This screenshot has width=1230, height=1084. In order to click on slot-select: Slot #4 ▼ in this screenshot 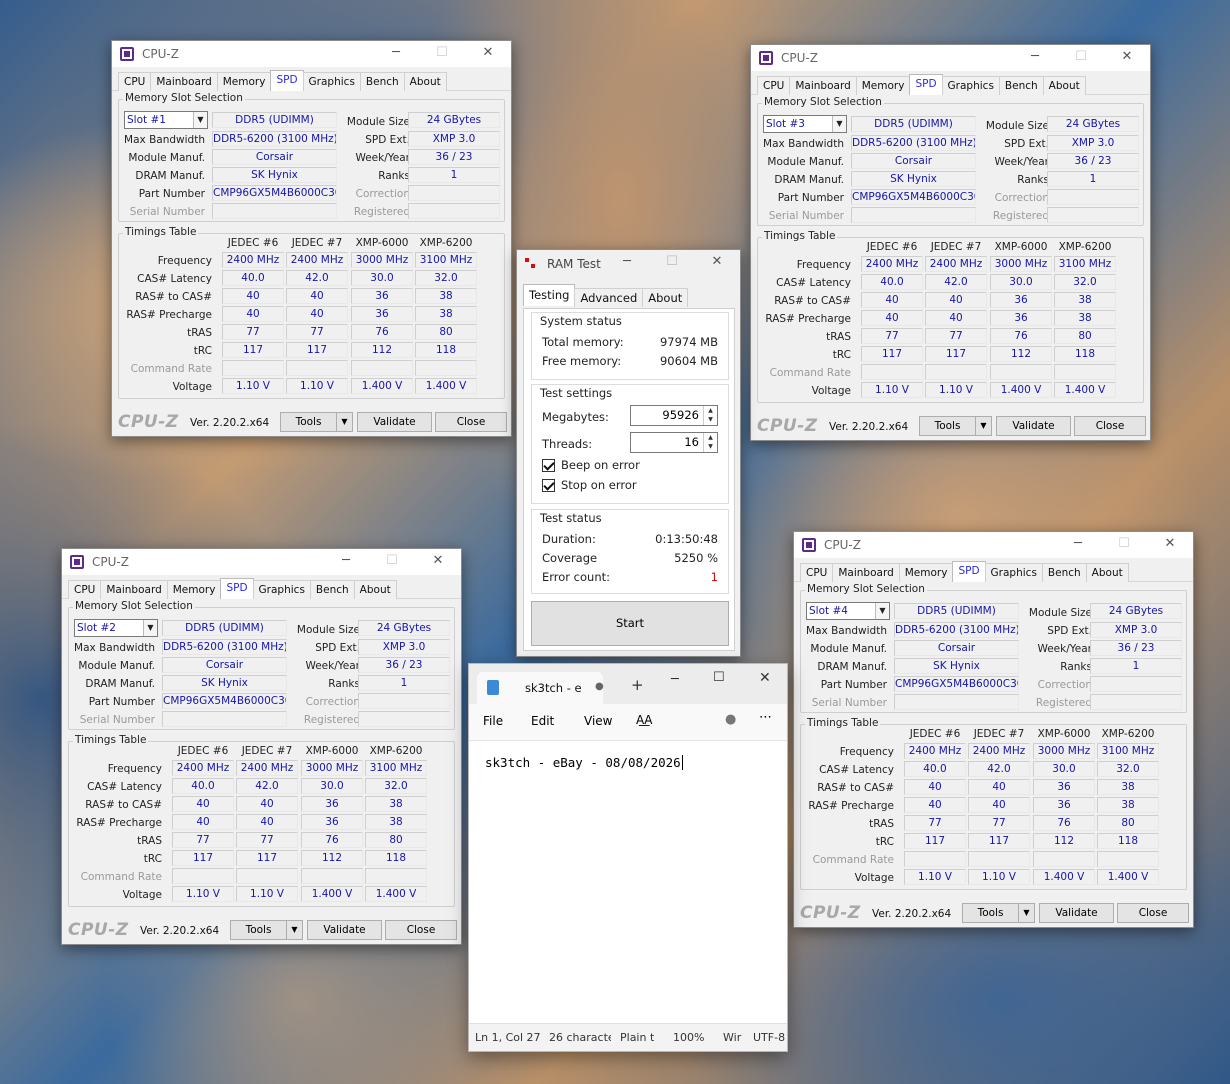, I will do `click(848, 611)`.